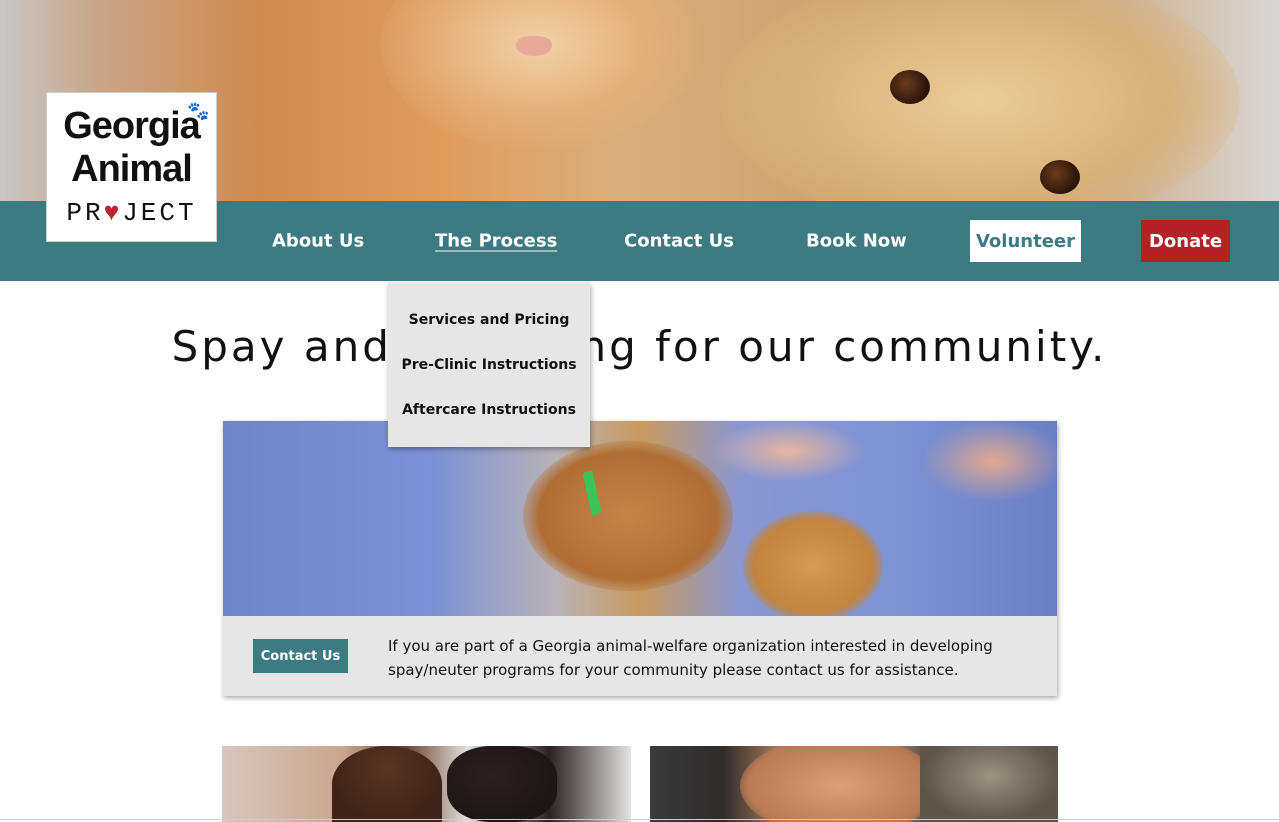 The height and width of the screenshot is (822, 1279). Describe the element at coordinates (534, 46) in the screenshot. I see `cat-nose` at that location.